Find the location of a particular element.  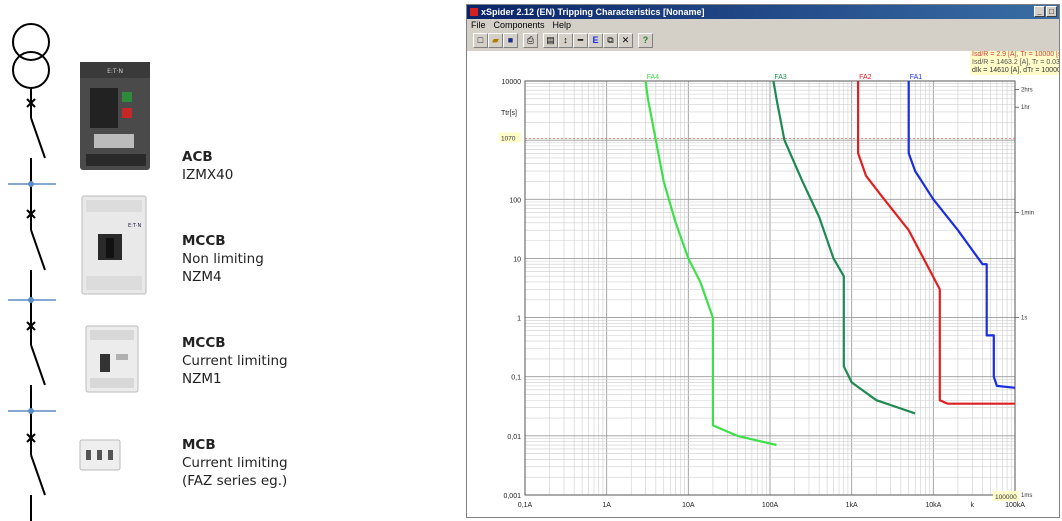

minimize-button: _ is located at coordinates (1039, 11).